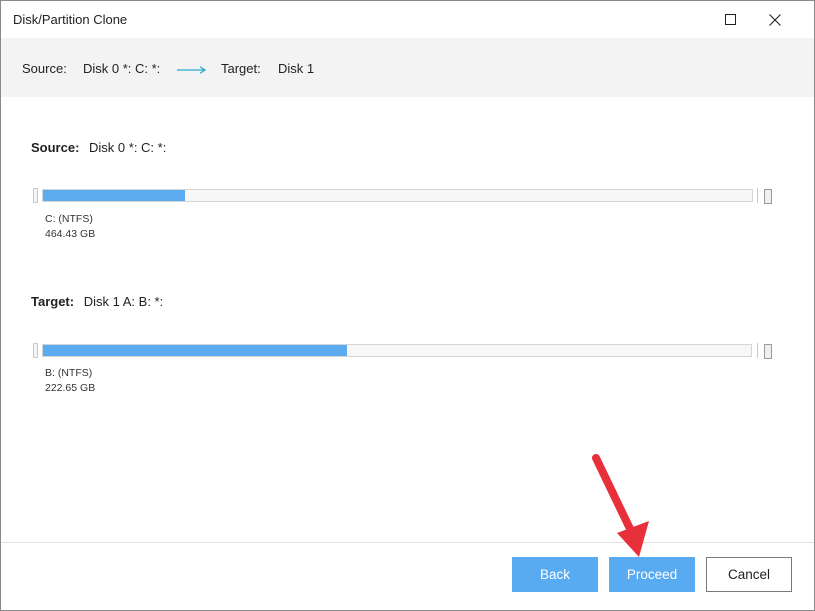  I want to click on target-used-fill, so click(195, 350).